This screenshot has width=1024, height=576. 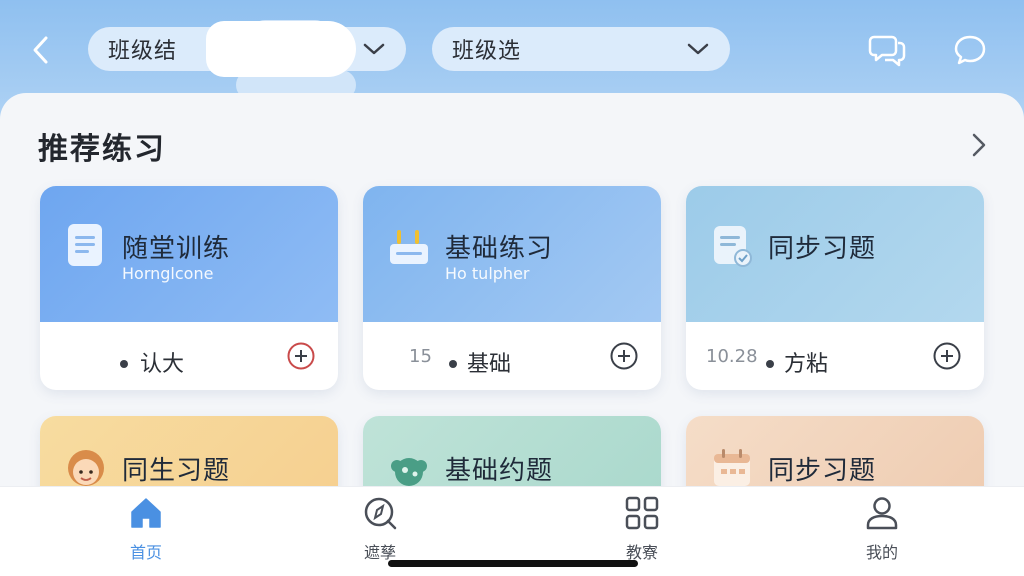 I want to click on card-basic-practice: 基础练习 Ho tulpher 15 基础, so click(x=512, y=288).